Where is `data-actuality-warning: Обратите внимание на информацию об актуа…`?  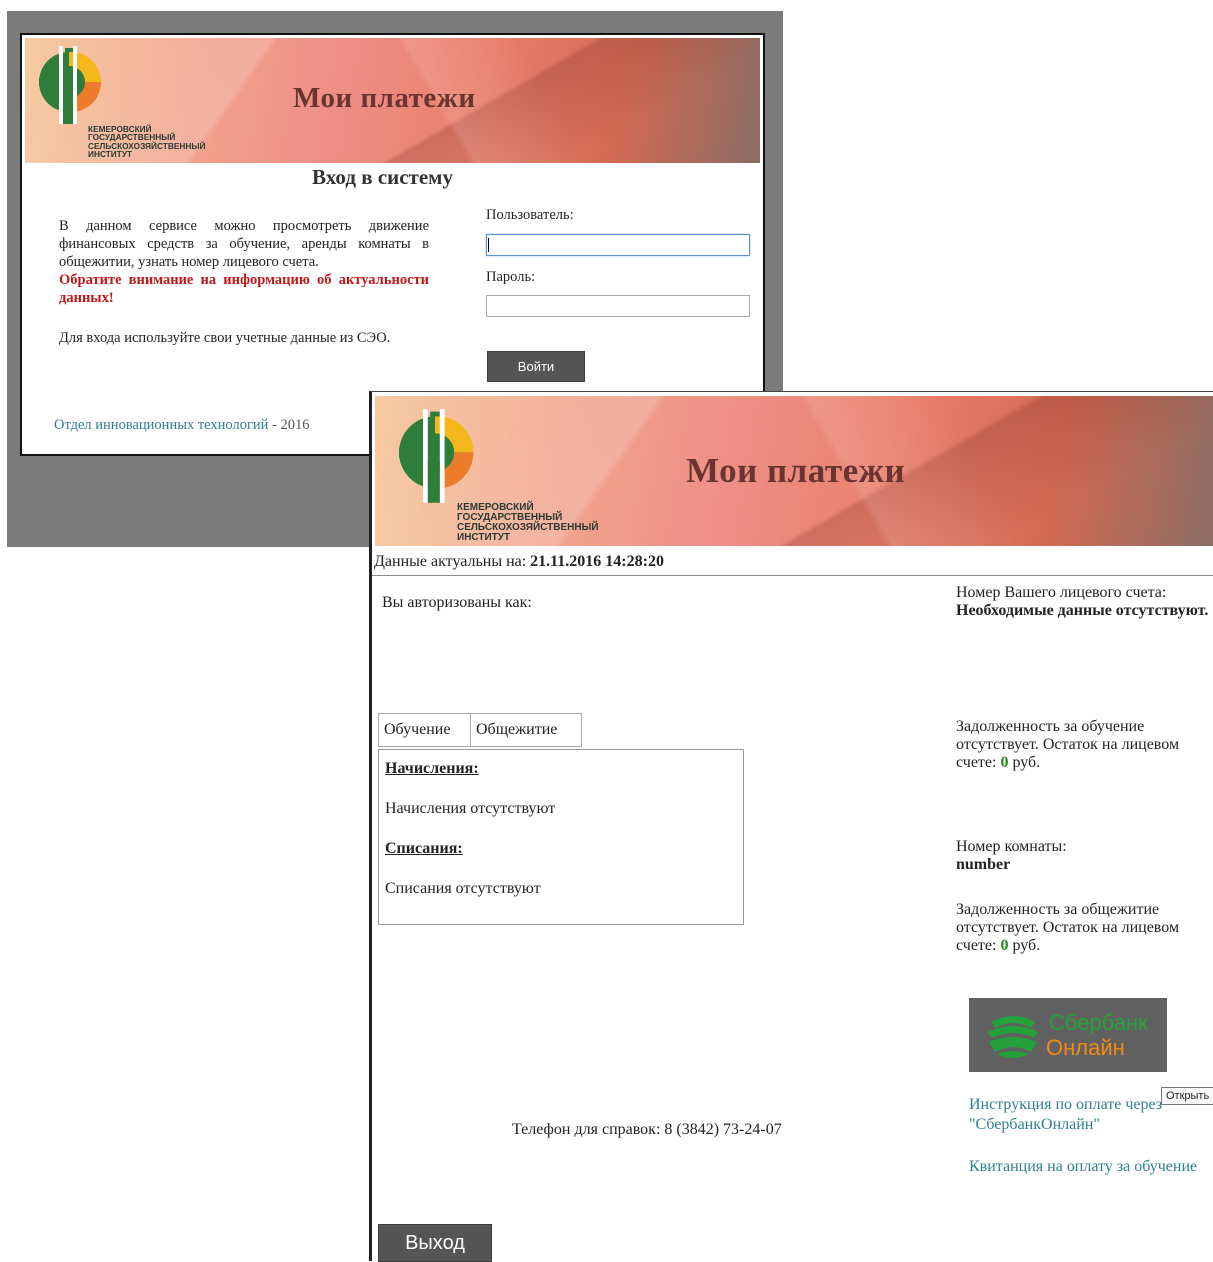
data-actuality-warning: Обратите внимание на информацию об актуа… is located at coordinates (244, 289).